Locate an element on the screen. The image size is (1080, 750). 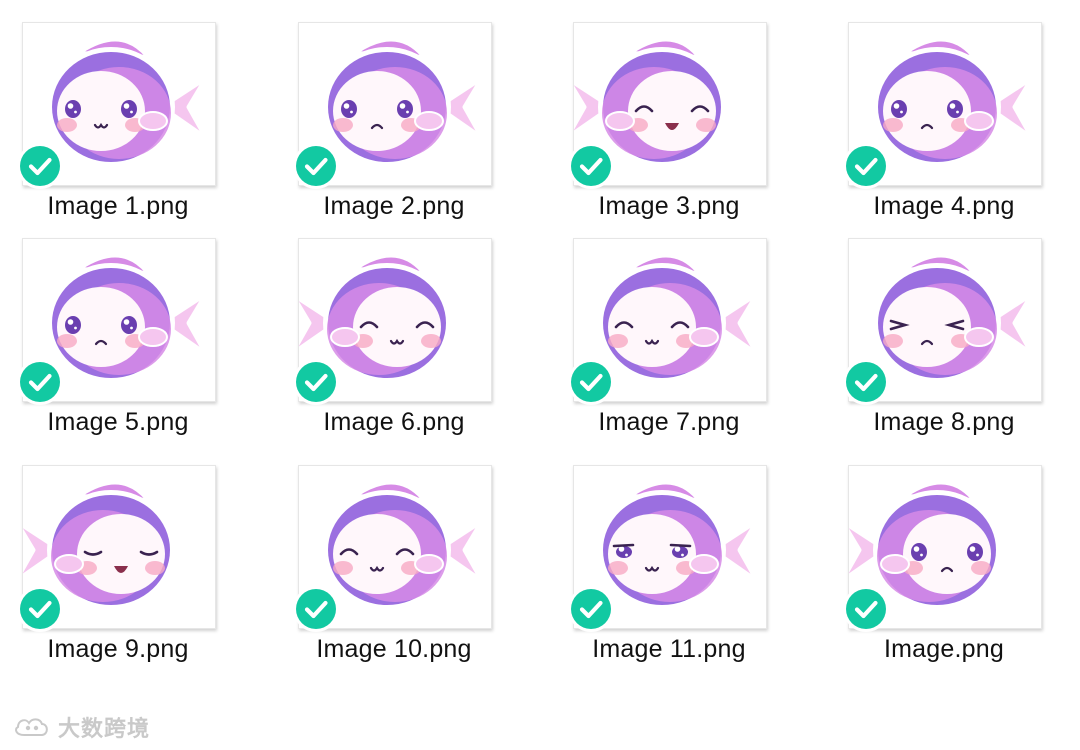
file-name: Image 6.png is located at coordinates (394, 422).